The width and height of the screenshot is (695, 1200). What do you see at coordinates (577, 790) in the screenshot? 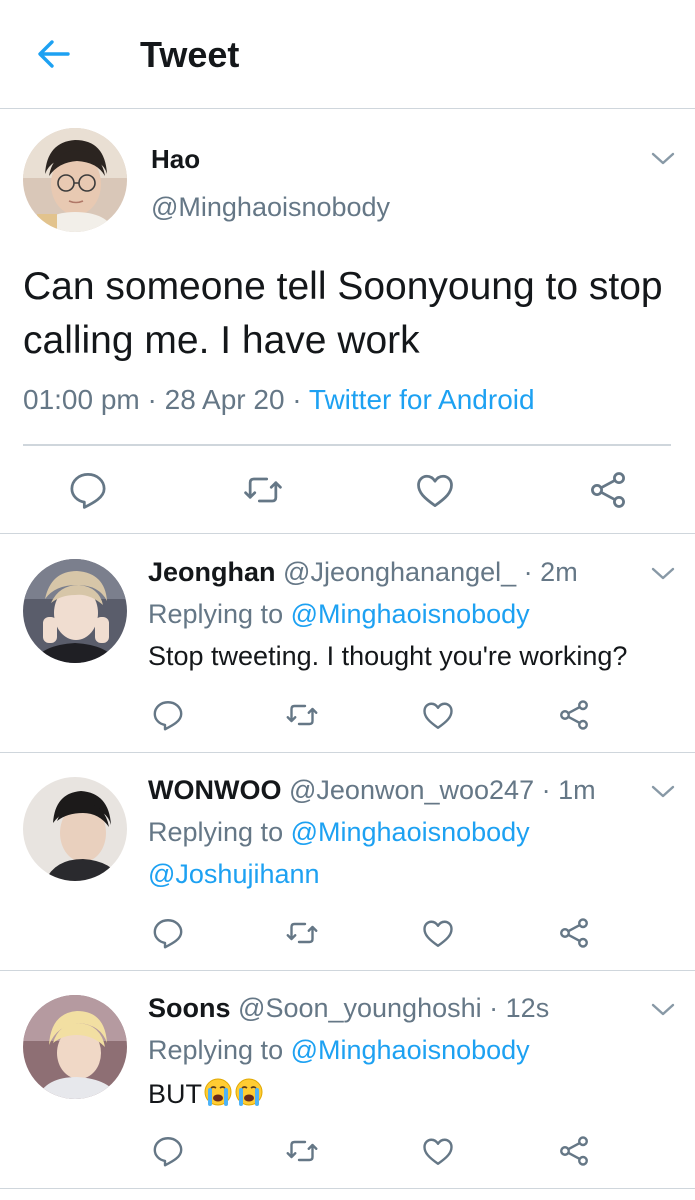
I see `reply-time: 1m` at bounding box center [577, 790].